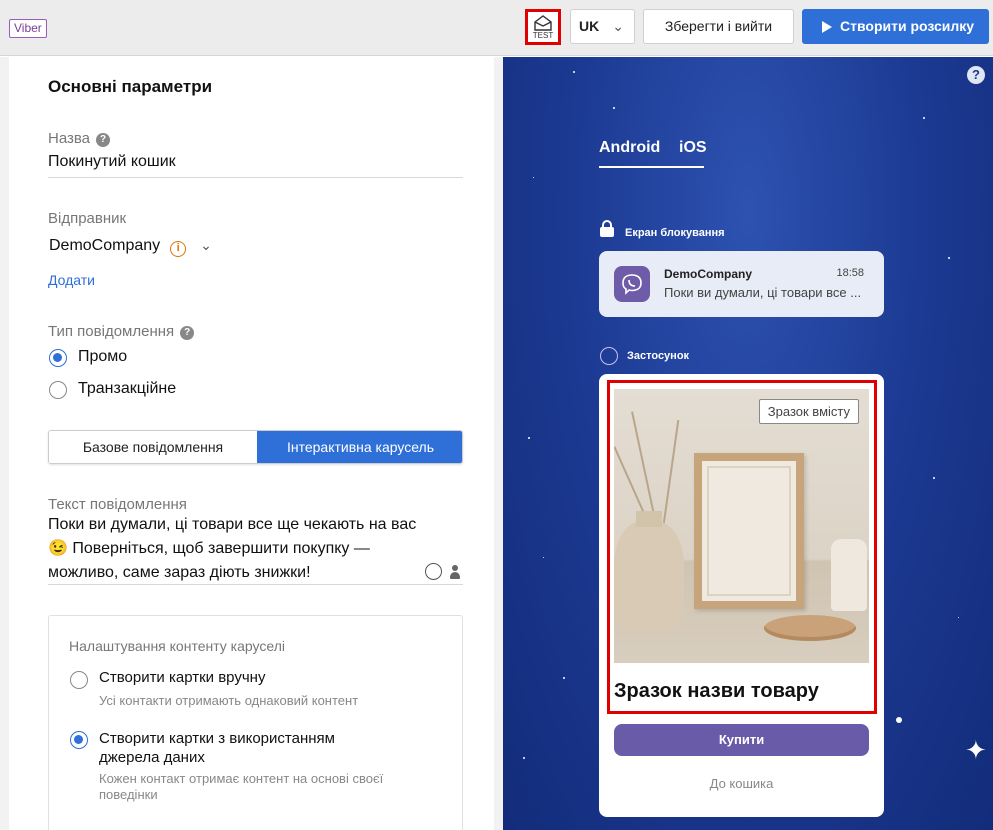 This screenshot has height=830, width=993. Describe the element at coordinates (741, 740) in the screenshot. I see `buy-button: Купити` at that location.